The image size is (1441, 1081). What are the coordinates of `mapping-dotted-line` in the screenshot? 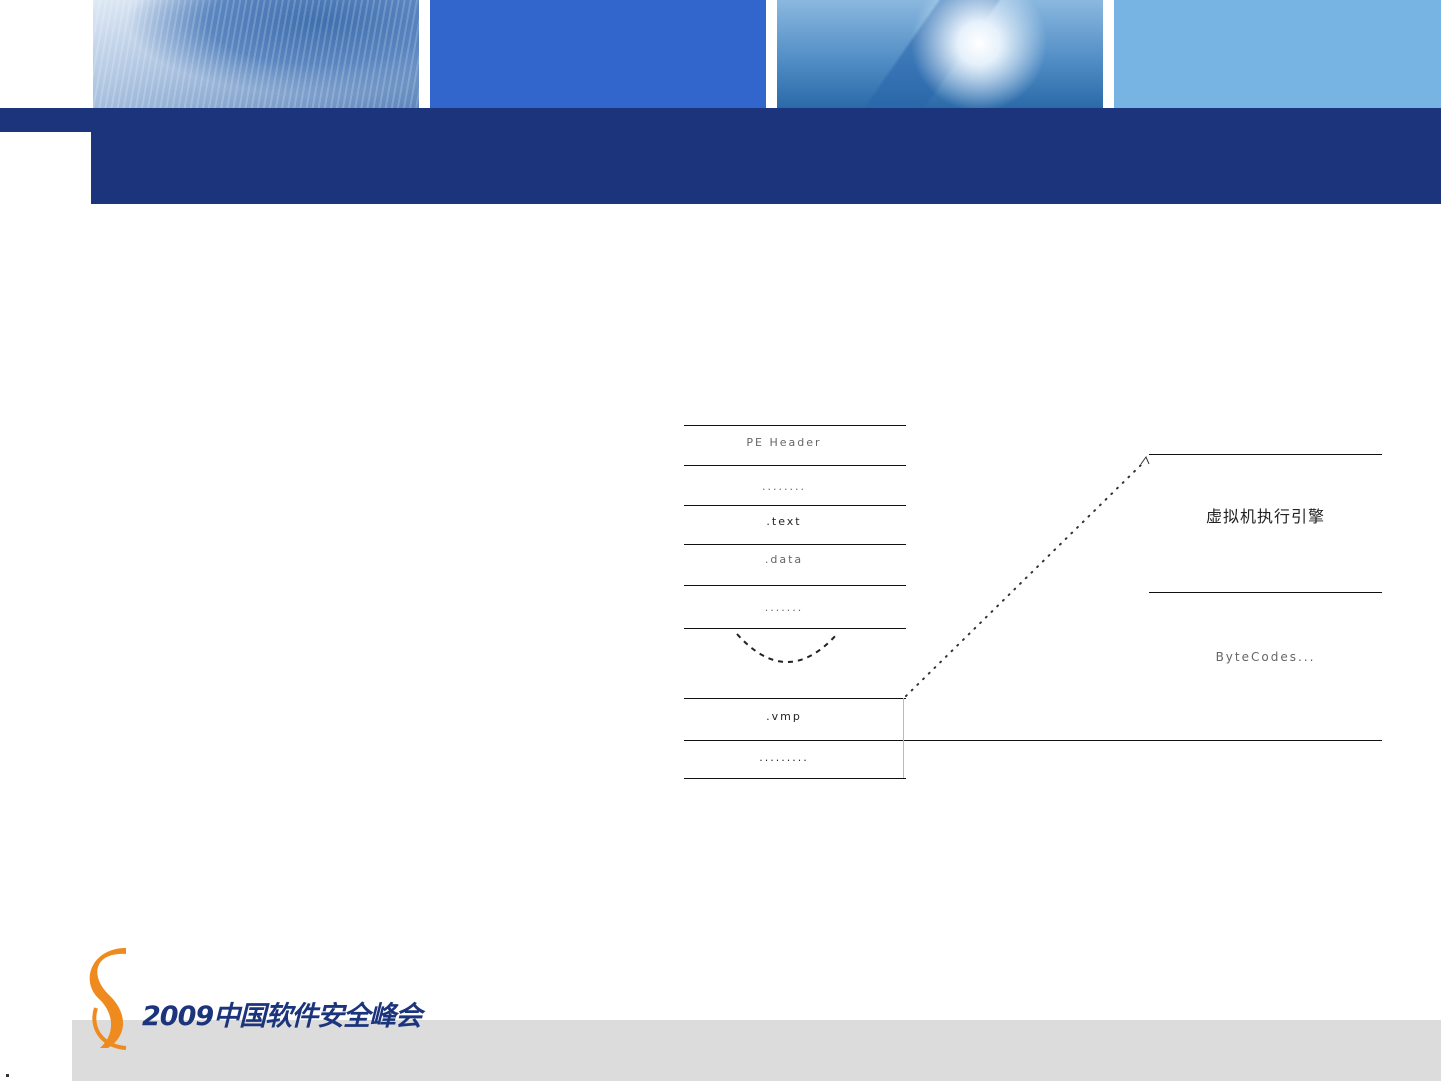 It's located at (1025, 578).